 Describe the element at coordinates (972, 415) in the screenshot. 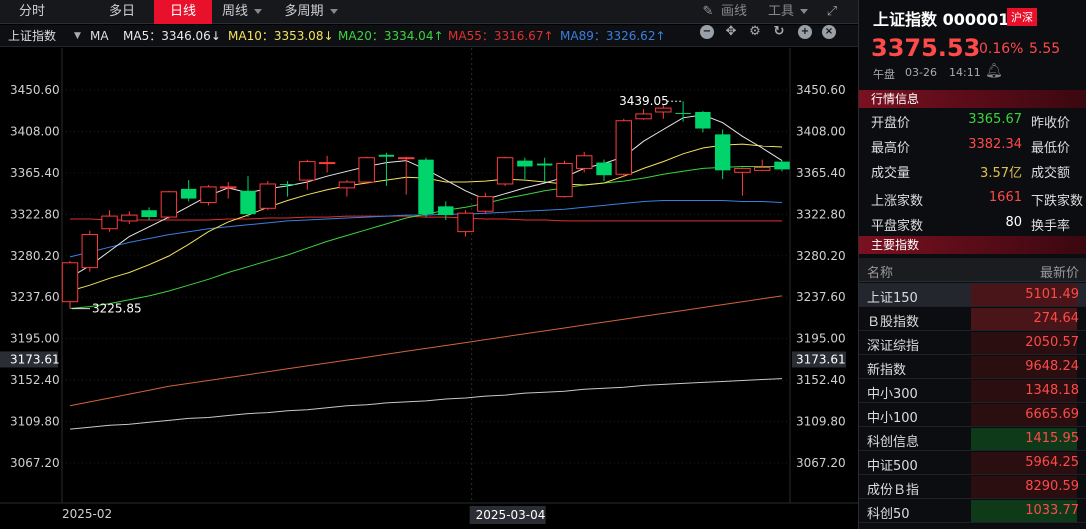

I see `index-row: 中小100 6665.69` at that location.